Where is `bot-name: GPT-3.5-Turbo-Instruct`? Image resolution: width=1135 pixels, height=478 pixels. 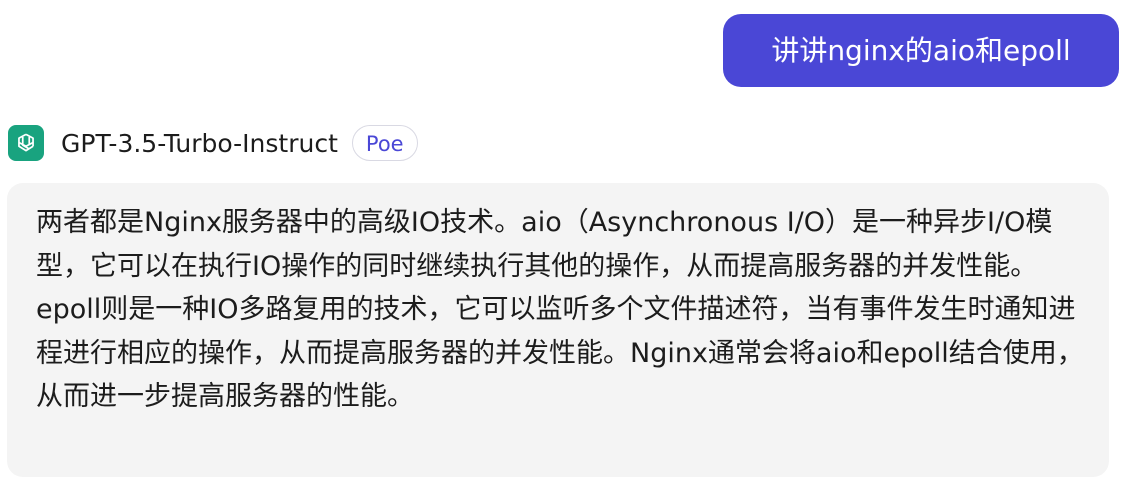 bot-name: GPT-3.5-Turbo-Instruct is located at coordinates (199, 143).